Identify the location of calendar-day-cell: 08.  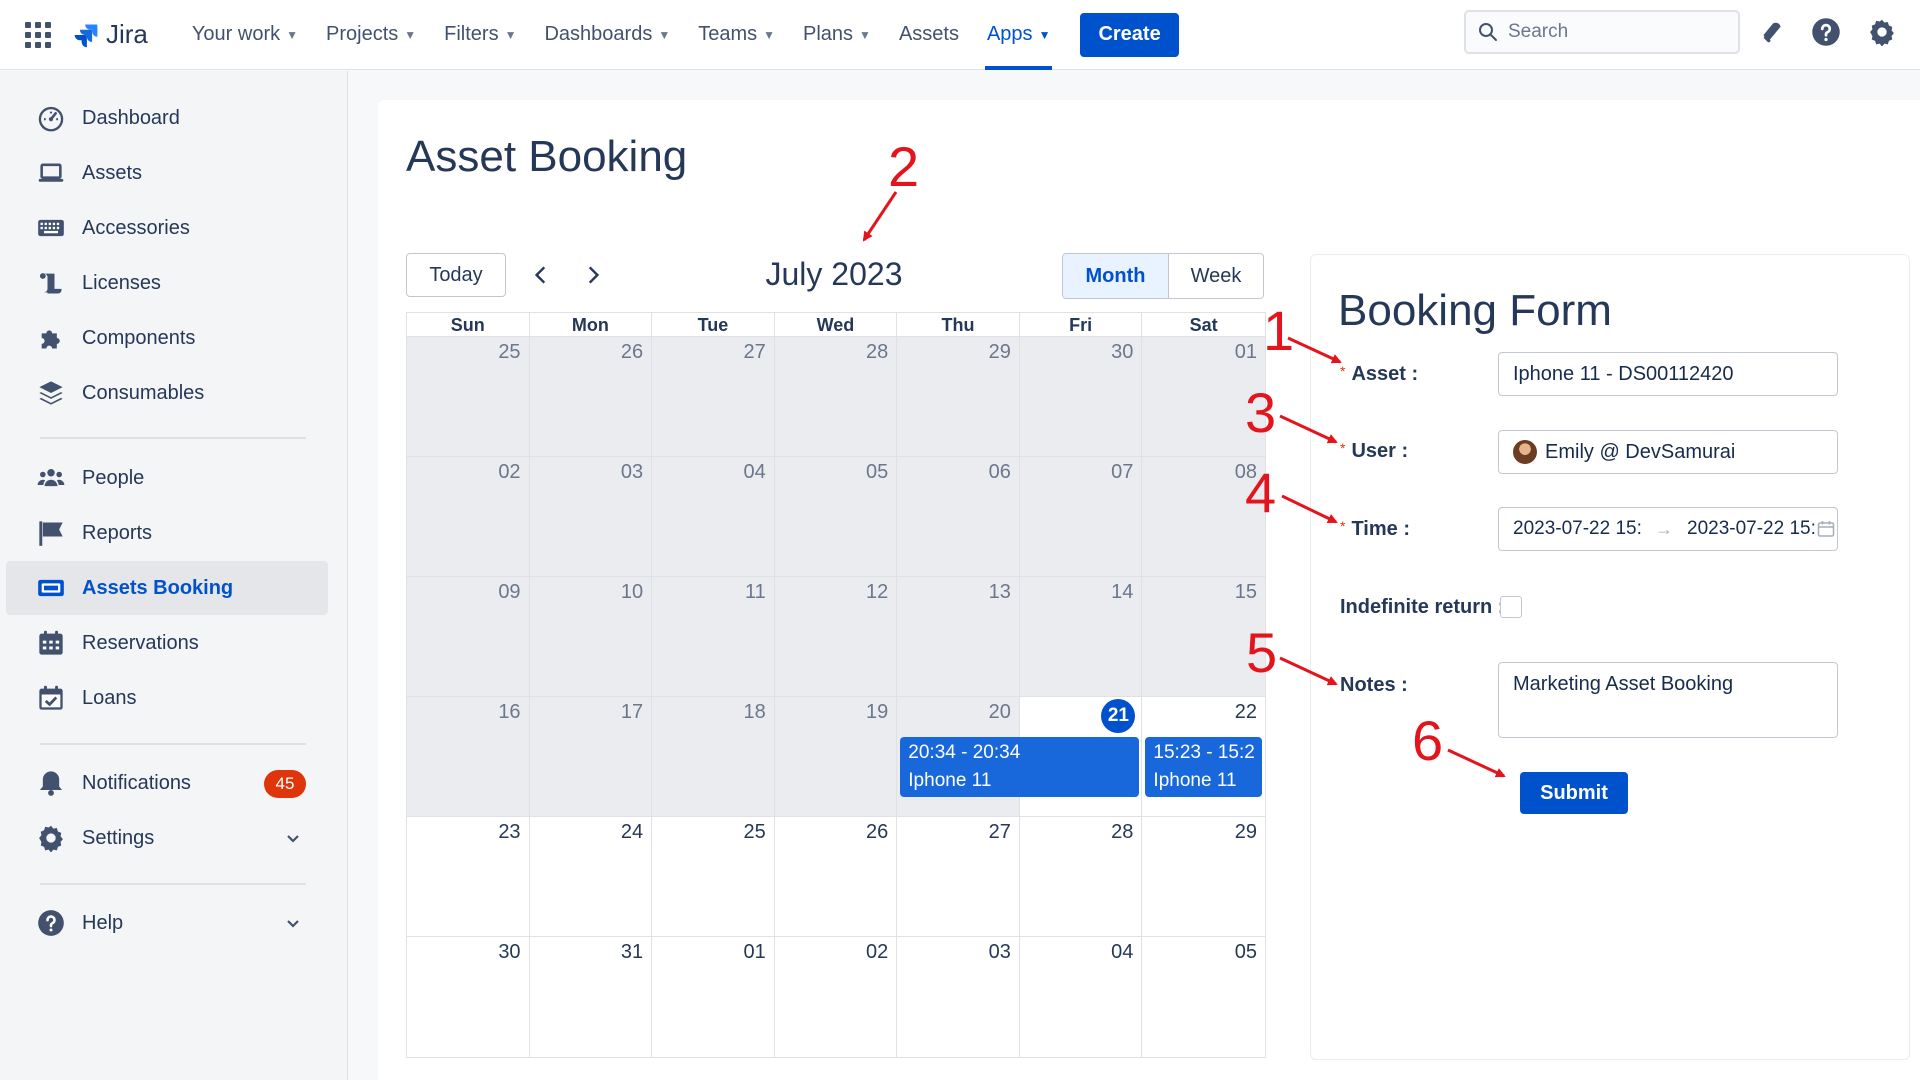
(1203, 517).